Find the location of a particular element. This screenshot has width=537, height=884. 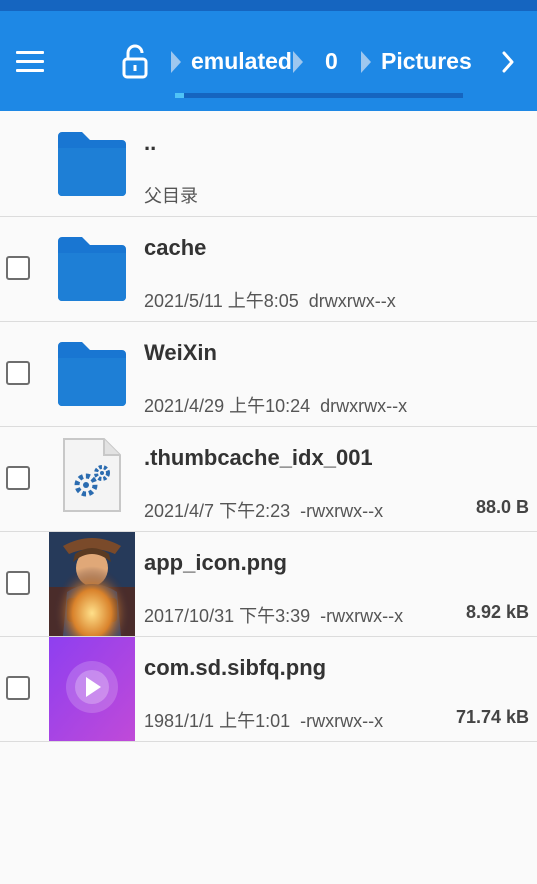

file-date: 2021/4/7 下午2:23 is located at coordinates (217, 511).